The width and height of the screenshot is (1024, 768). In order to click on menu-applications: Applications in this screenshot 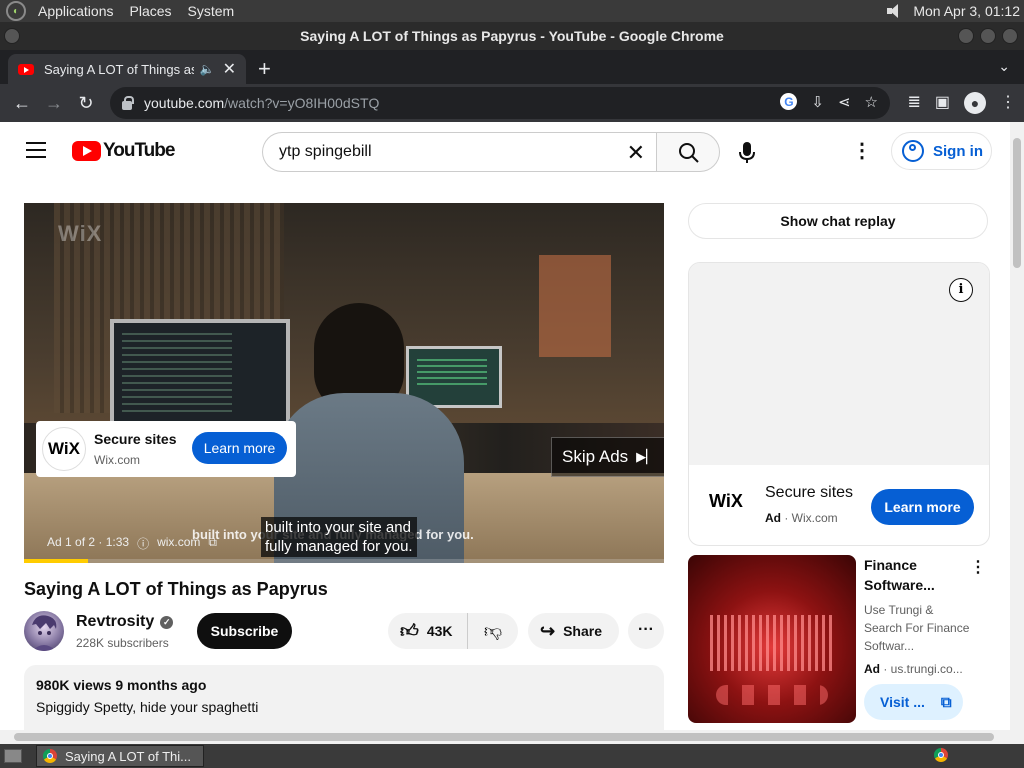, I will do `click(76, 11)`.